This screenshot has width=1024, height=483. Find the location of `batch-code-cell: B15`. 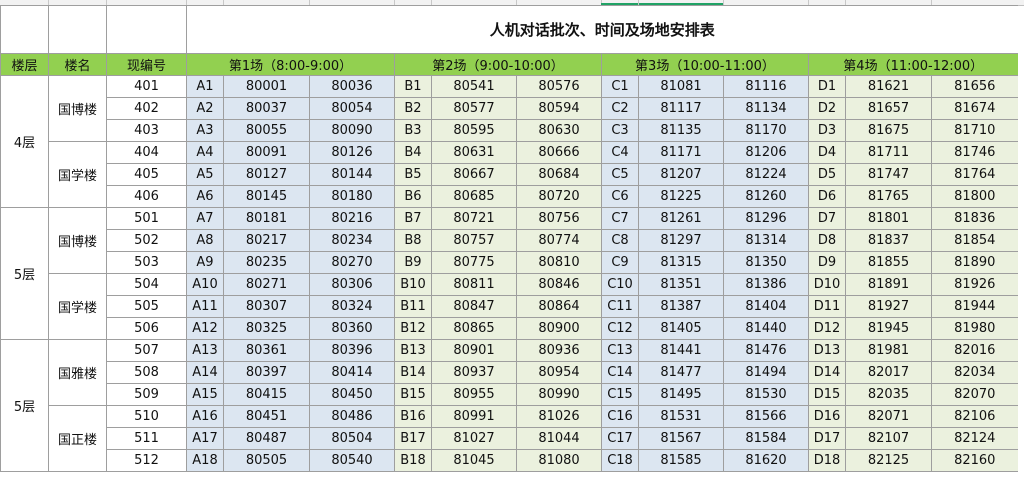

batch-code-cell: B15 is located at coordinates (413, 394).